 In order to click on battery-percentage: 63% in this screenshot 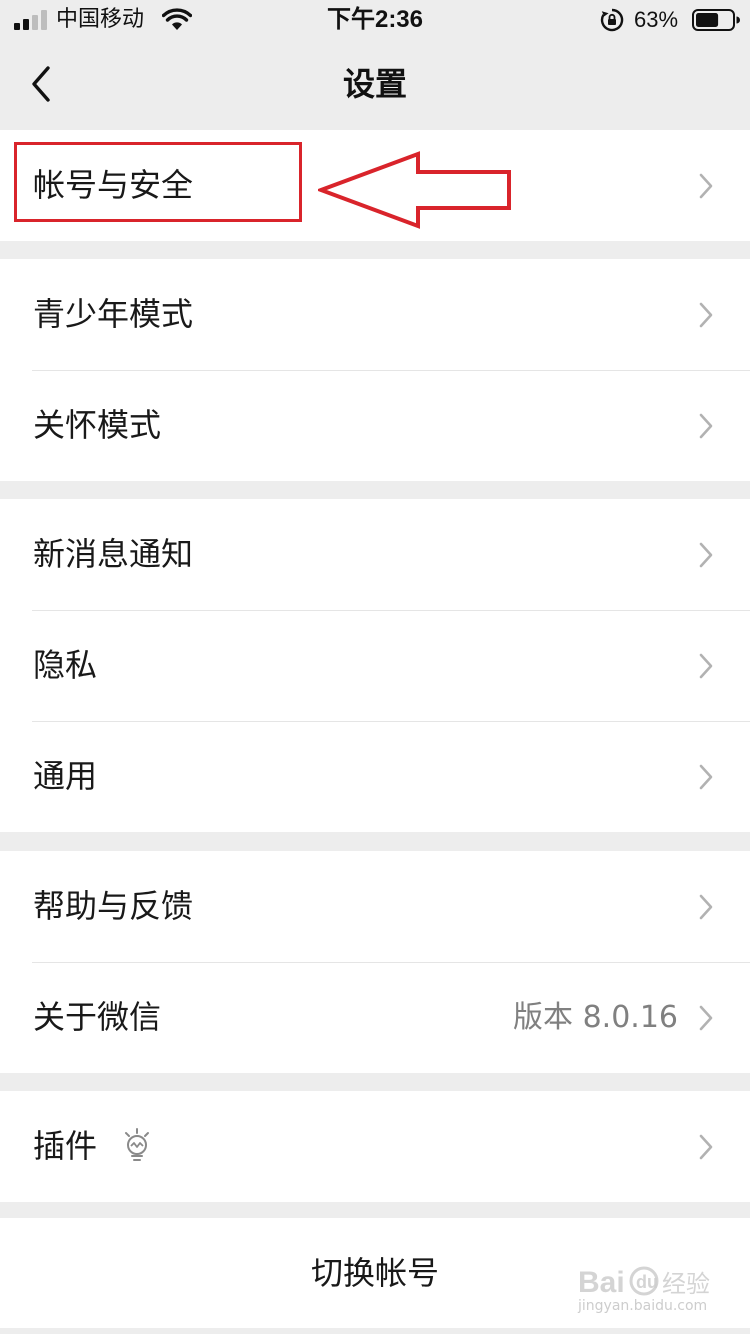, I will do `click(656, 19)`.